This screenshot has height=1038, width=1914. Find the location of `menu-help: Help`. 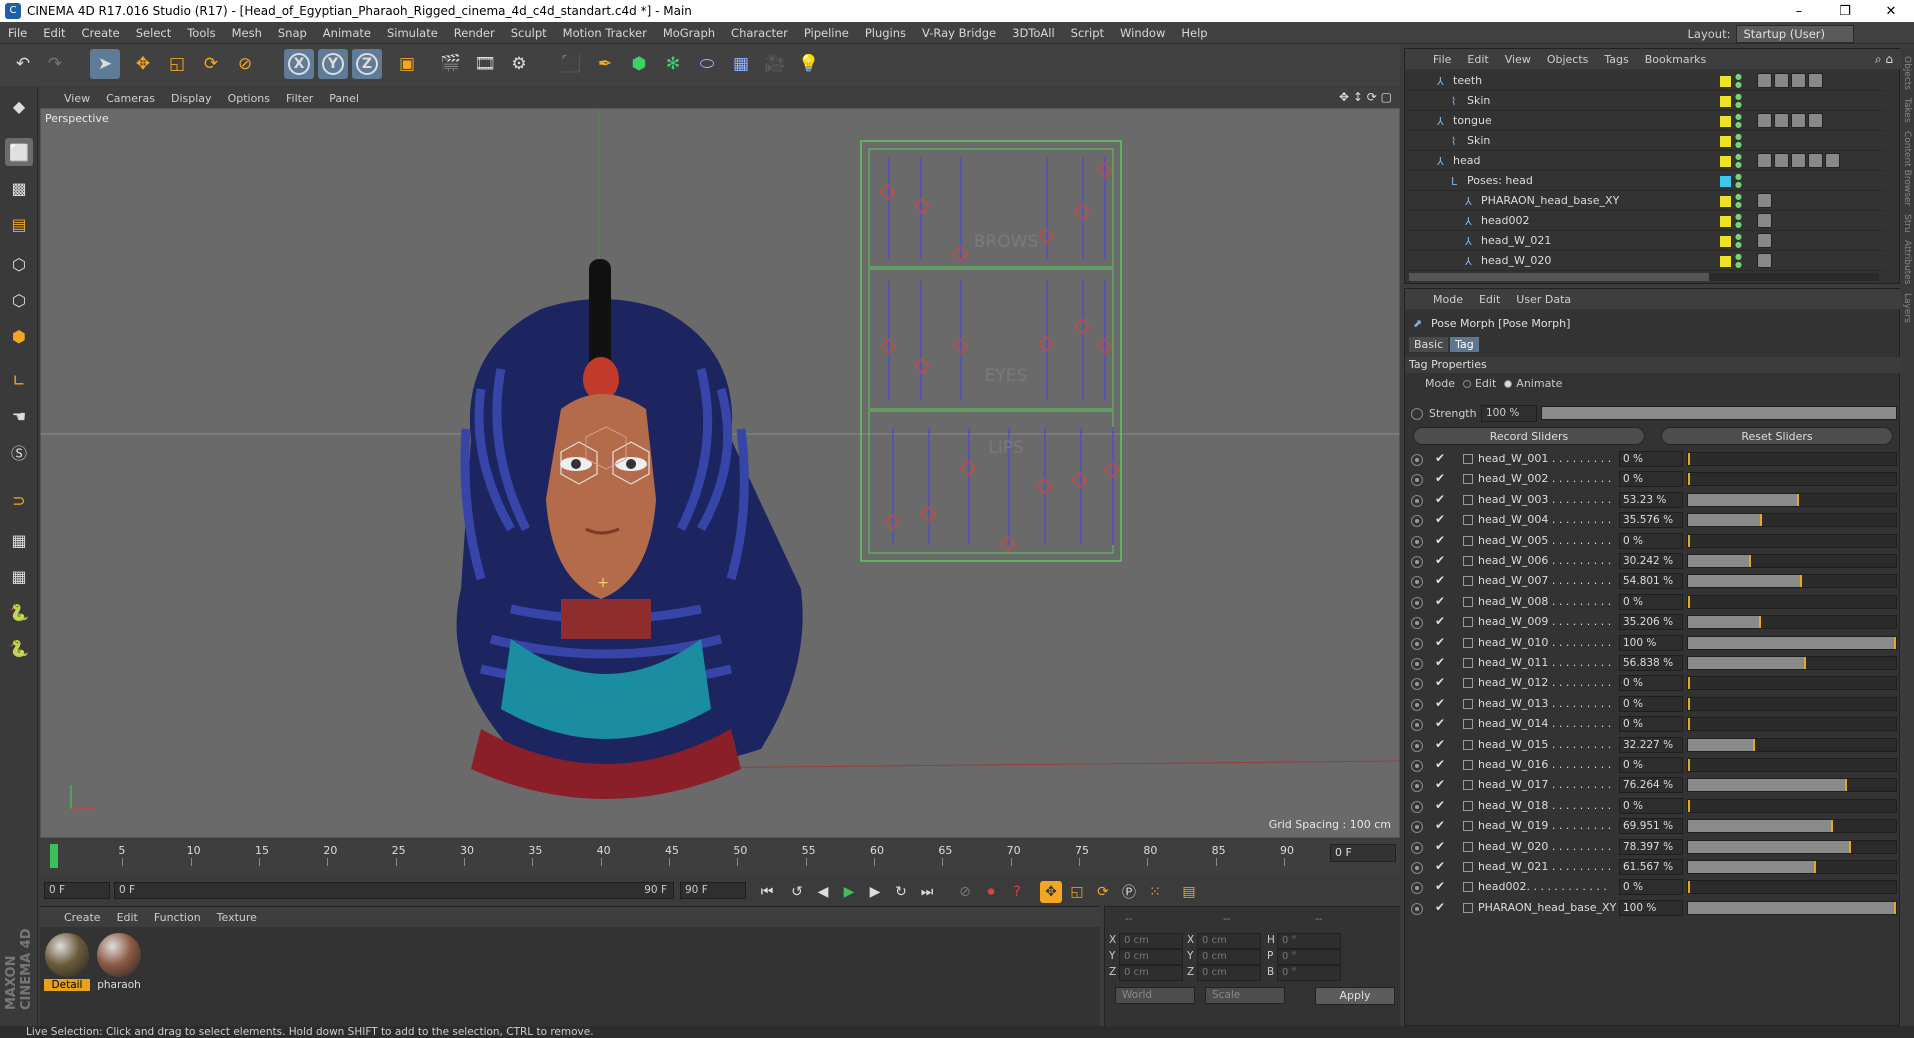

menu-help: Help is located at coordinates (1194, 33).